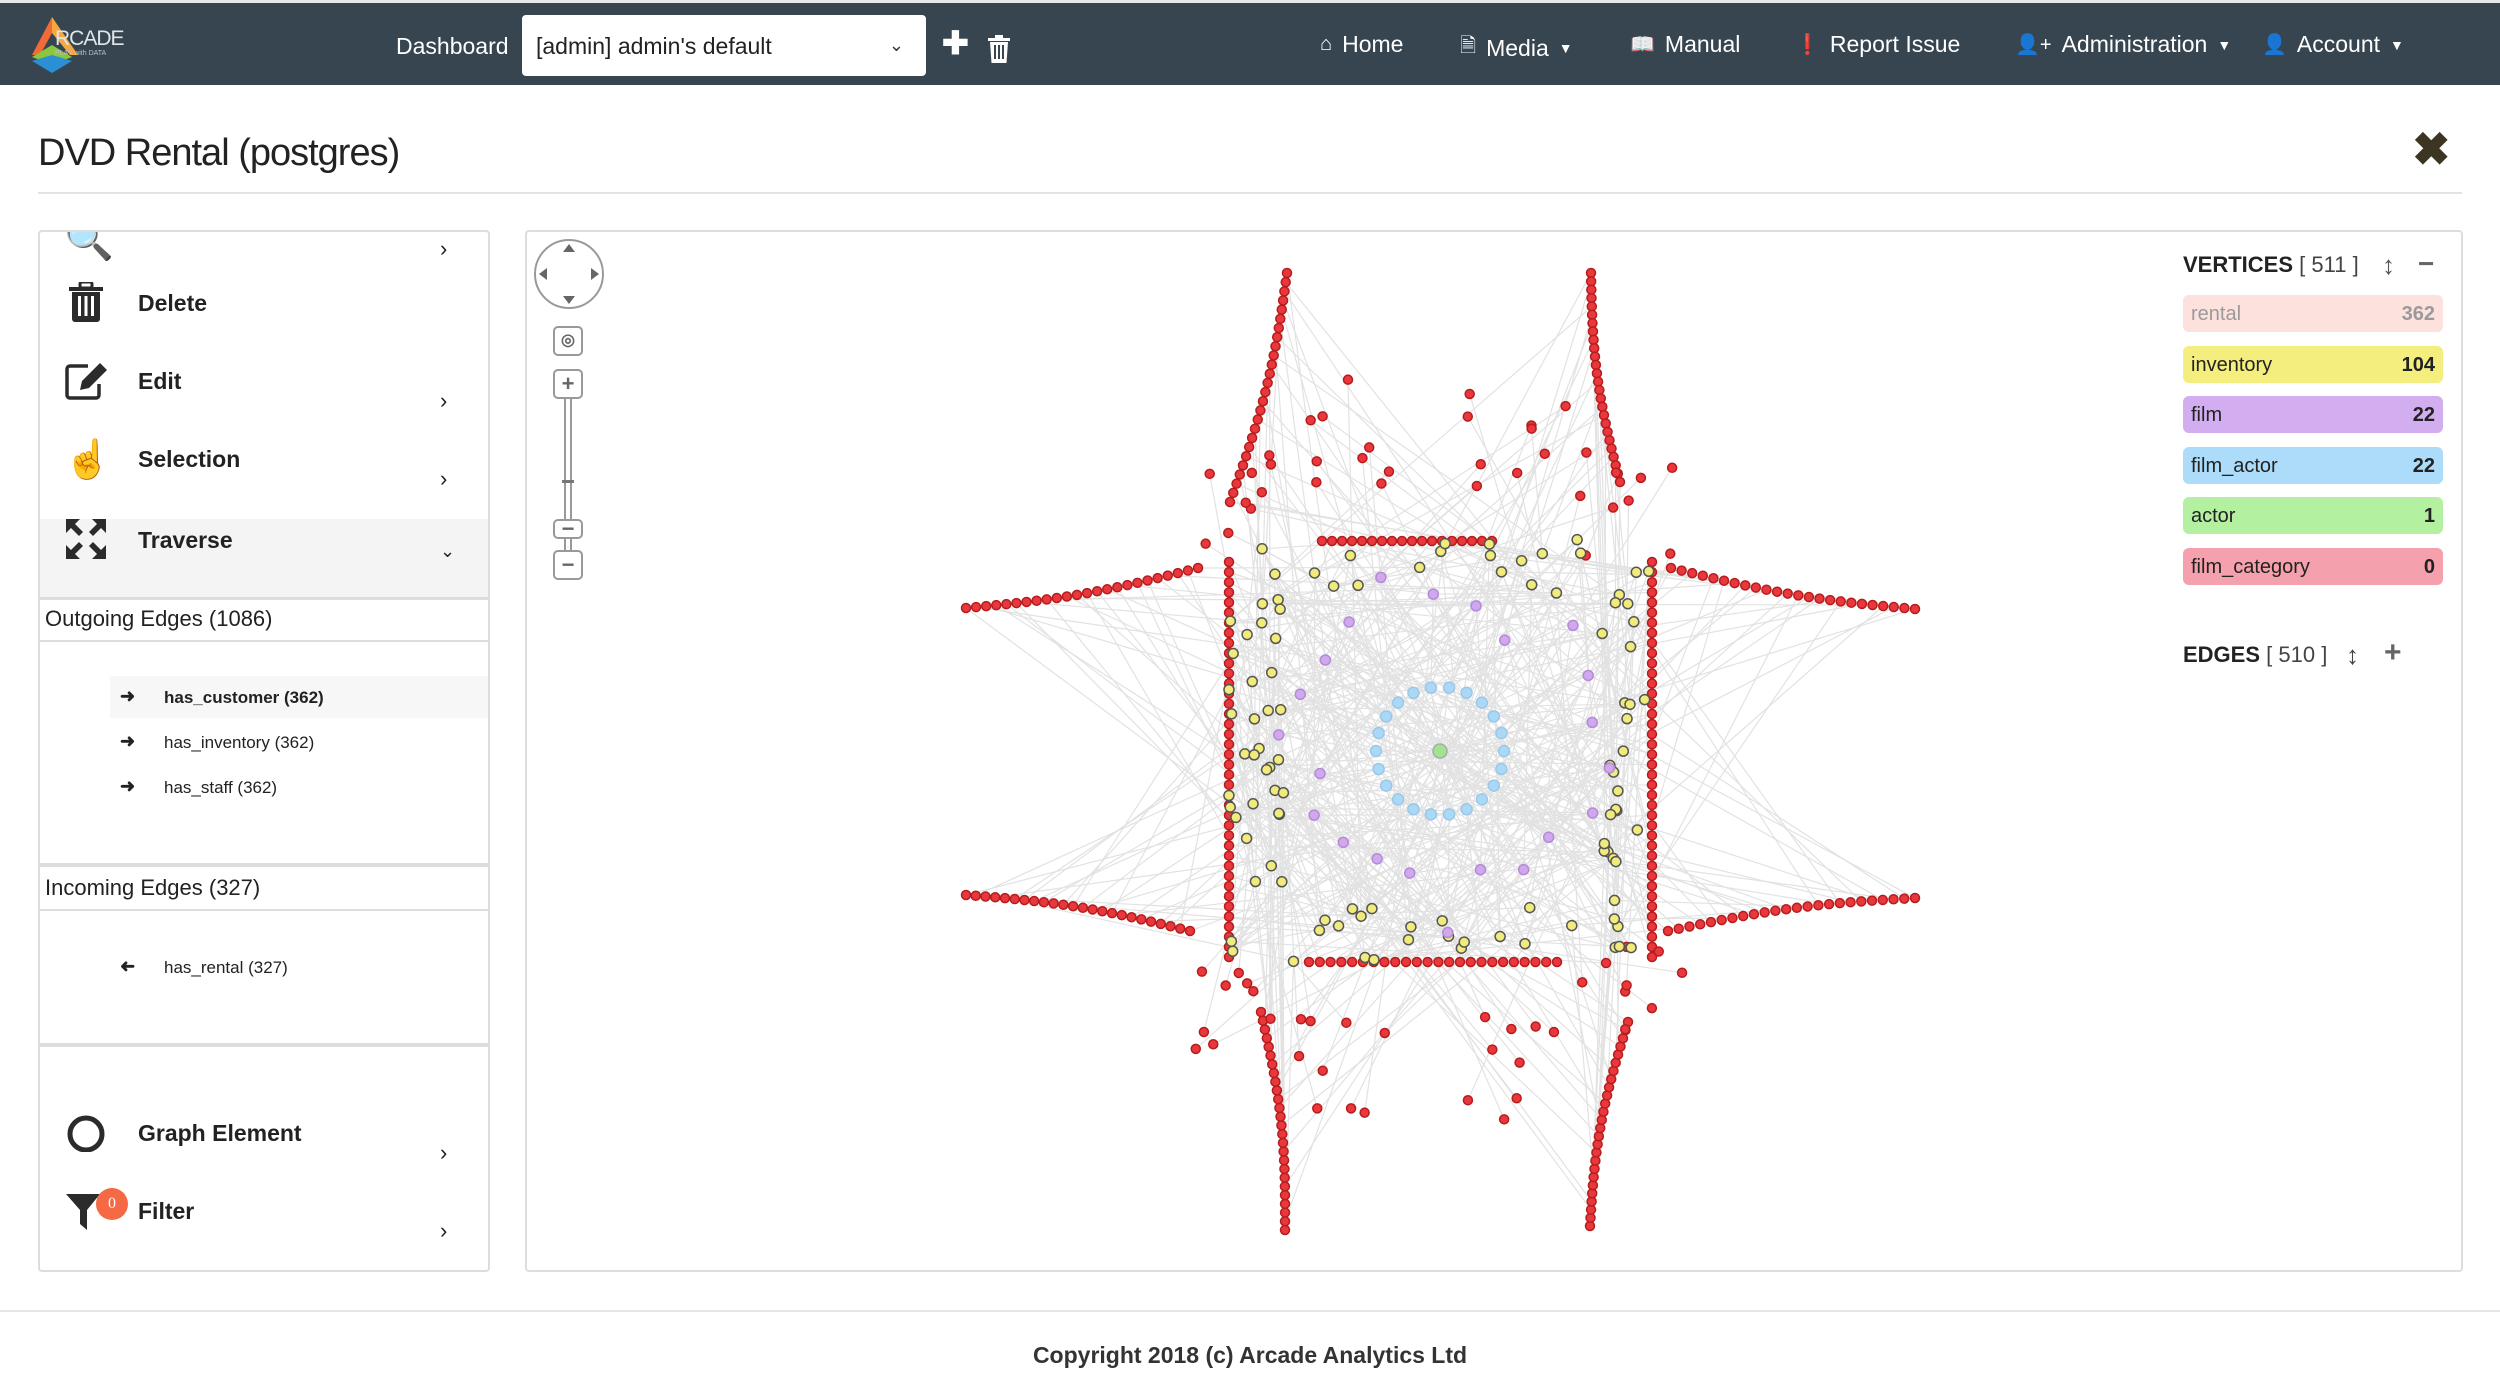 The width and height of the screenshot is (2500, 1396). I want to click on zoom-slider-handle: −, so click(568, 529).